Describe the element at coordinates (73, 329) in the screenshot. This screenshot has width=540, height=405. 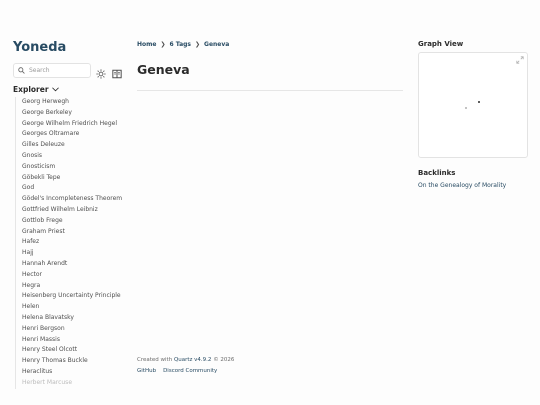
I see `explorer-item: Henri Bergson` at that location.